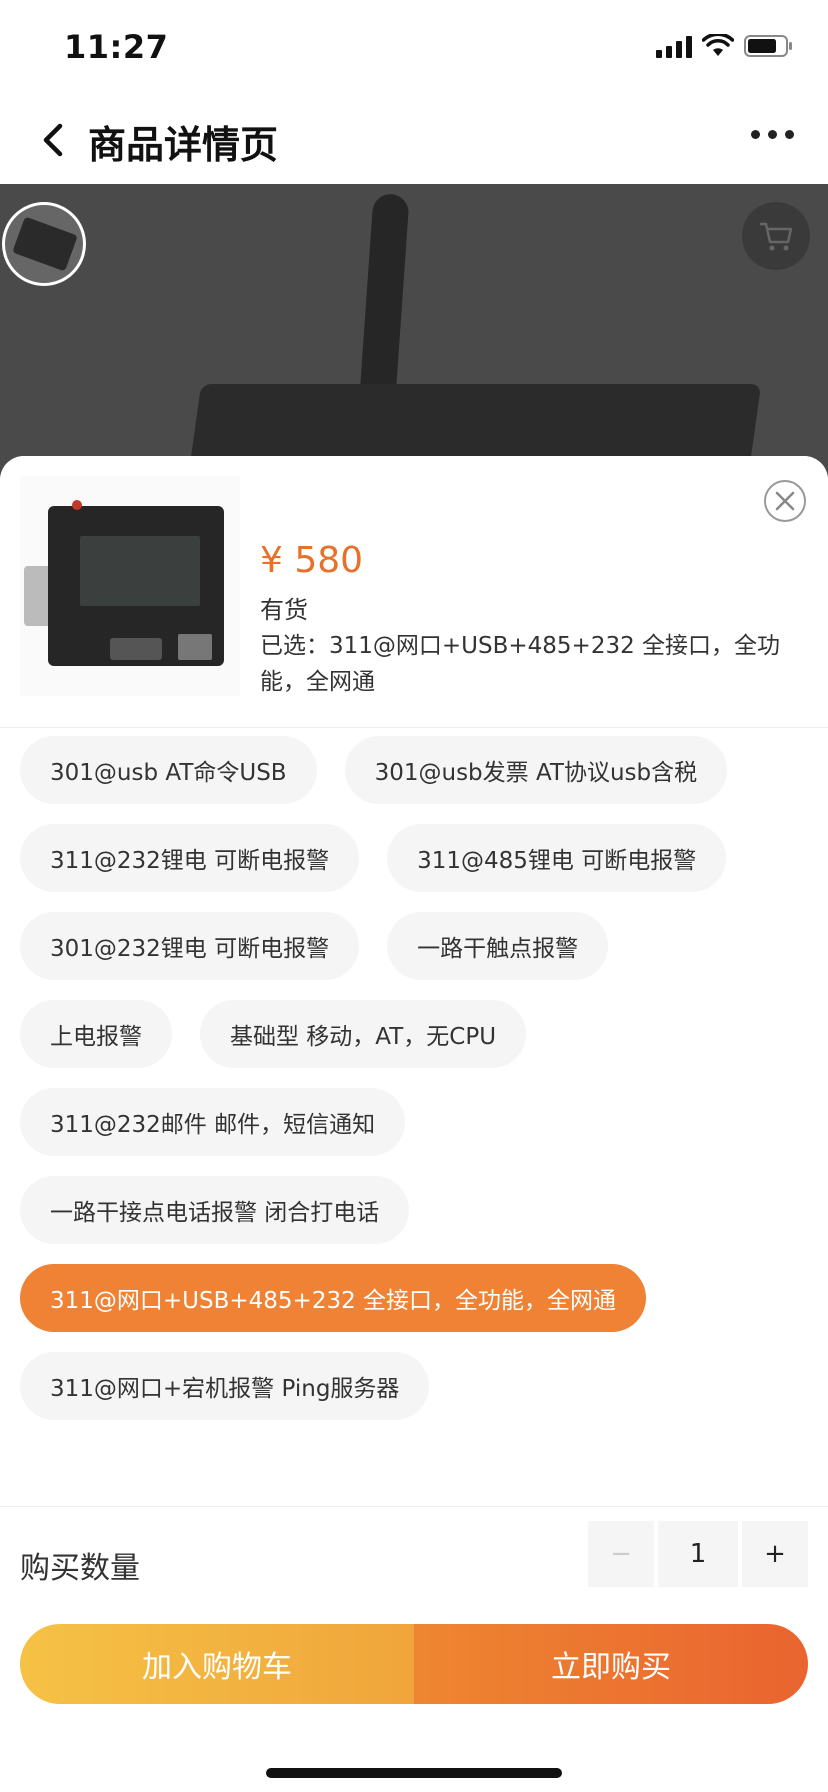 This screenshot has width=828, height=1792. I want to click on options-row: 上电报警 基础型 移动，AT，无CPU, so click(273, 1034).